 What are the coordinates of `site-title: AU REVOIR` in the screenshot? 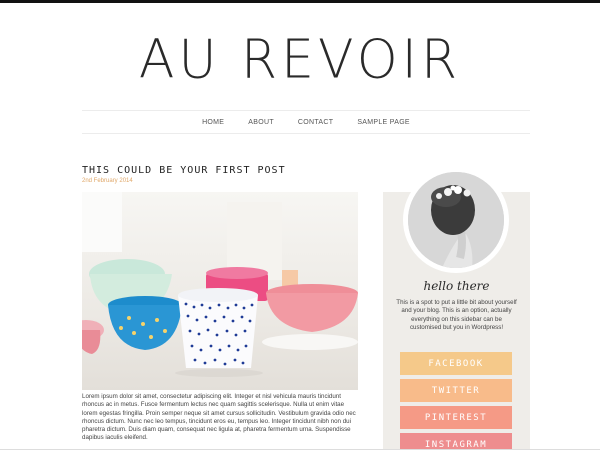 It's located at (300, 59).